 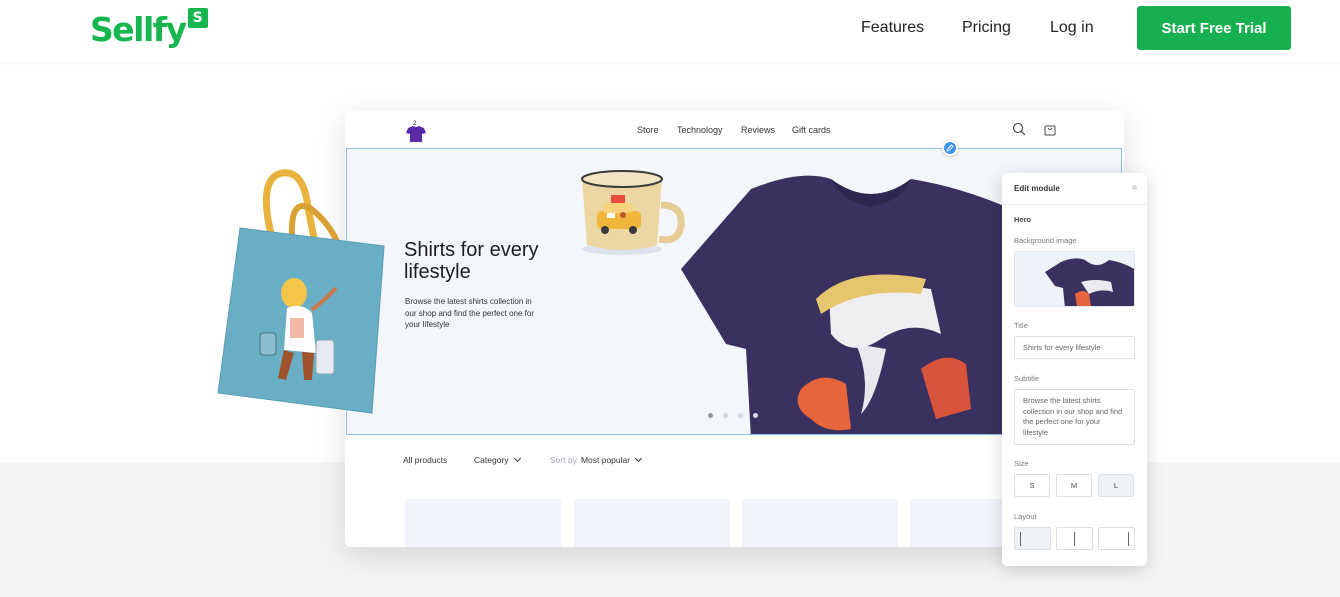 What do you see at coordinates (1050, 129) in the screenshot?
I see `shopping-bag-icon` at bounding box center [1050, 129].